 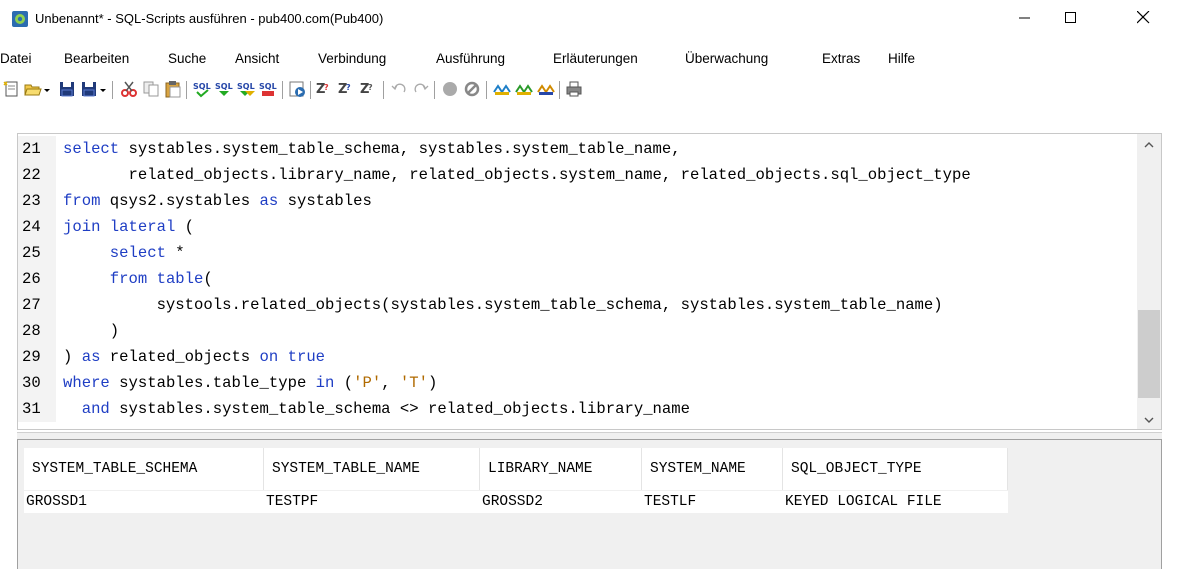 What do you see at coordinates (450, 89) in the screenshot?
I see `stop-icon` at bounding box center [450, 89].